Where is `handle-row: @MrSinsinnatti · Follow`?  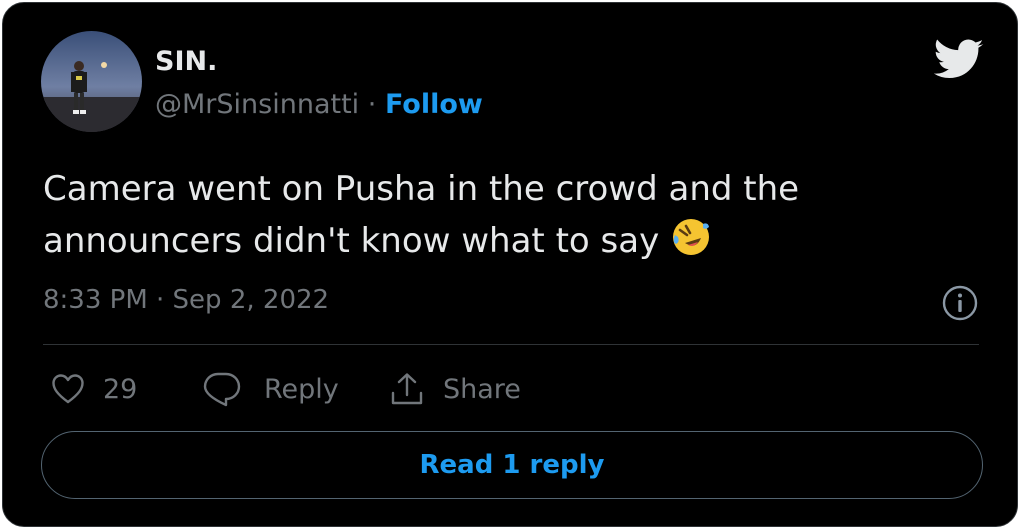
handle-row: @MrSinsinnatti · Follow is located at coordinates (319, 104).